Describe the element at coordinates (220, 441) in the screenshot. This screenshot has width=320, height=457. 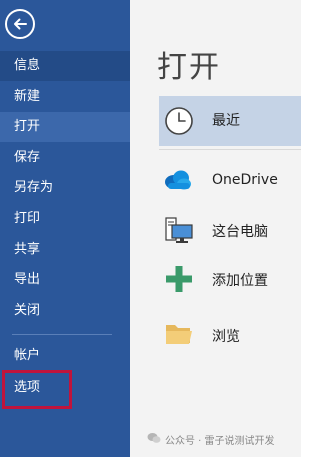
I see `watermark-text: 公众号 · 雷子说测试开发` at that location.